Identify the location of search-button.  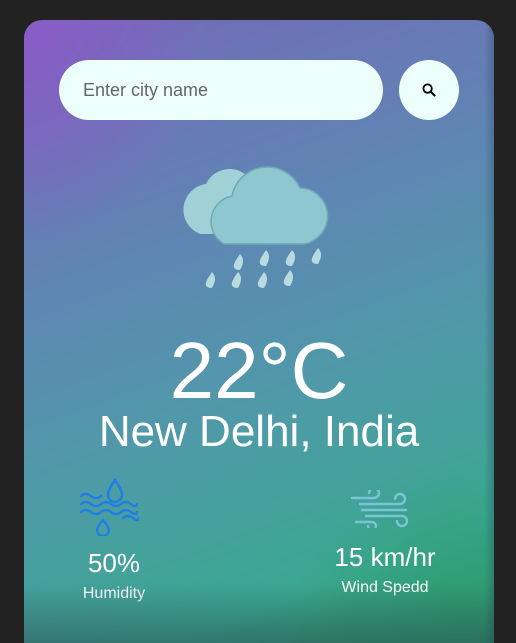
(429, 90).